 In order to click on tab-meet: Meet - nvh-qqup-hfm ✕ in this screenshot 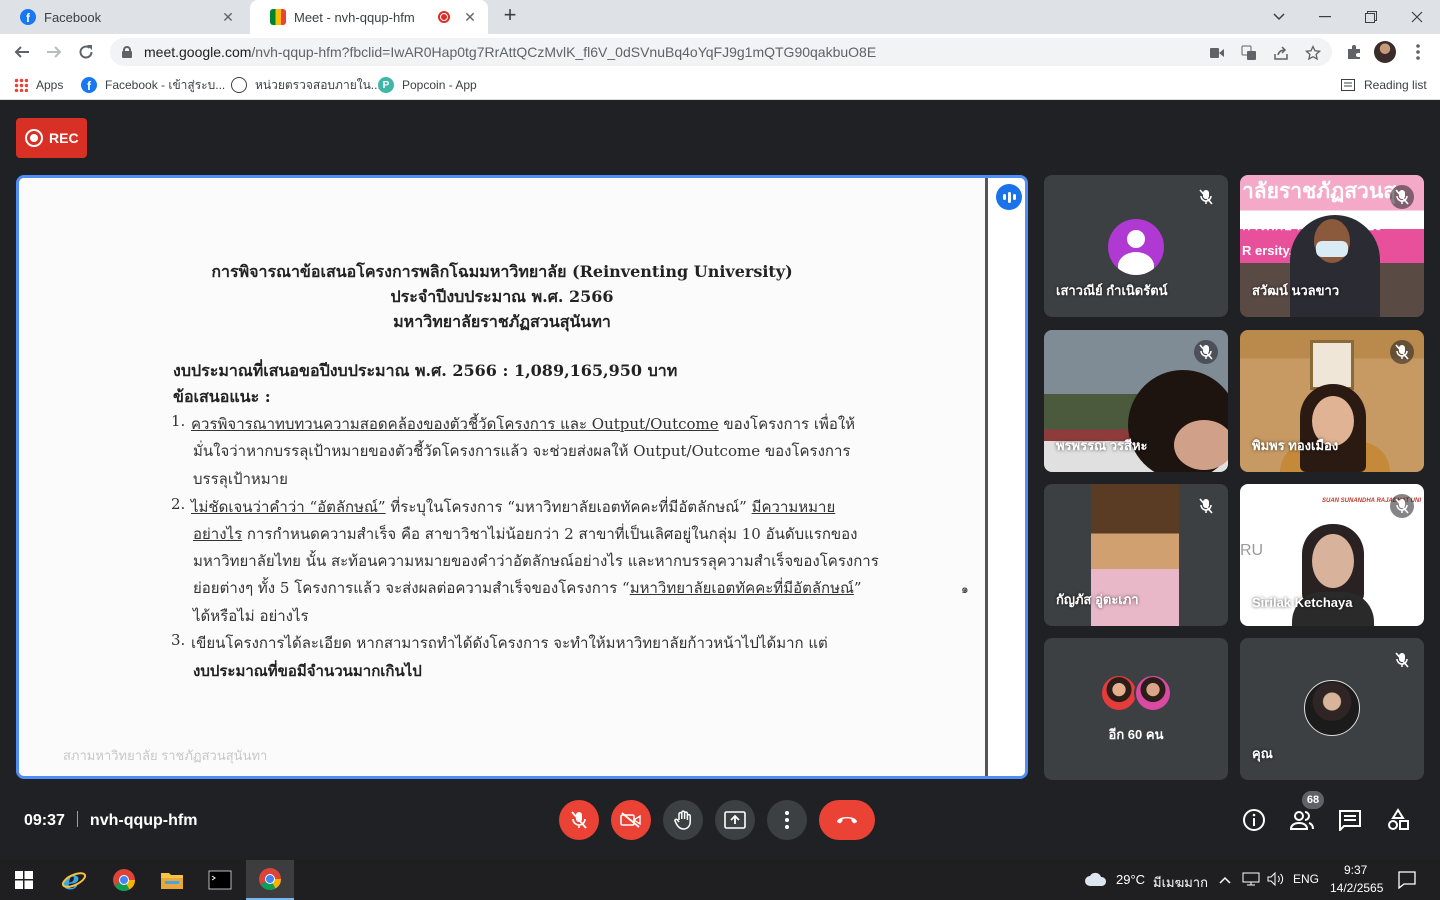, I will do `click(369, 17)`.